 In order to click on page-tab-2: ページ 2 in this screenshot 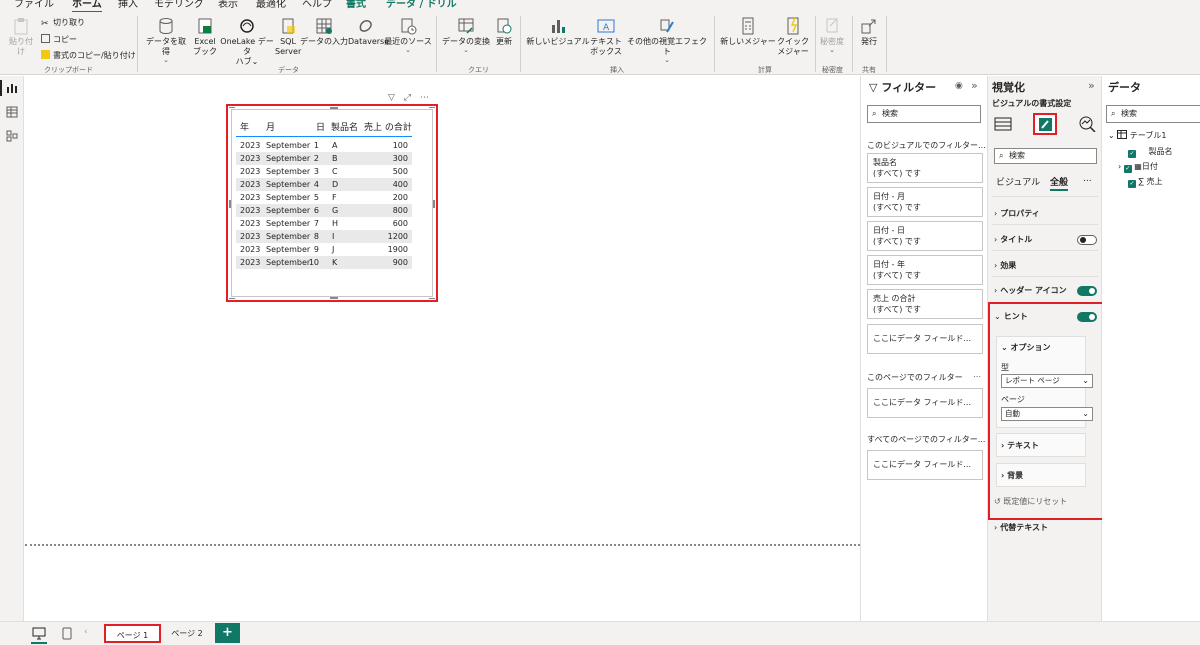, I will do `click(187, 633)`.